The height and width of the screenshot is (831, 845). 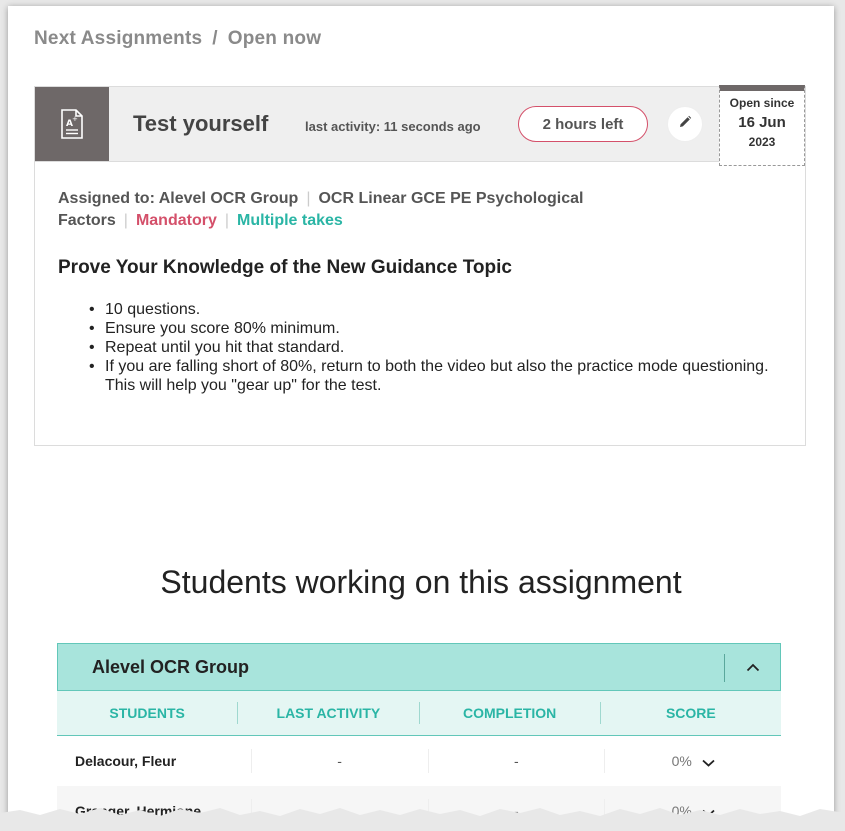 I want to click on torn-edge, so click(x=422, y=819).